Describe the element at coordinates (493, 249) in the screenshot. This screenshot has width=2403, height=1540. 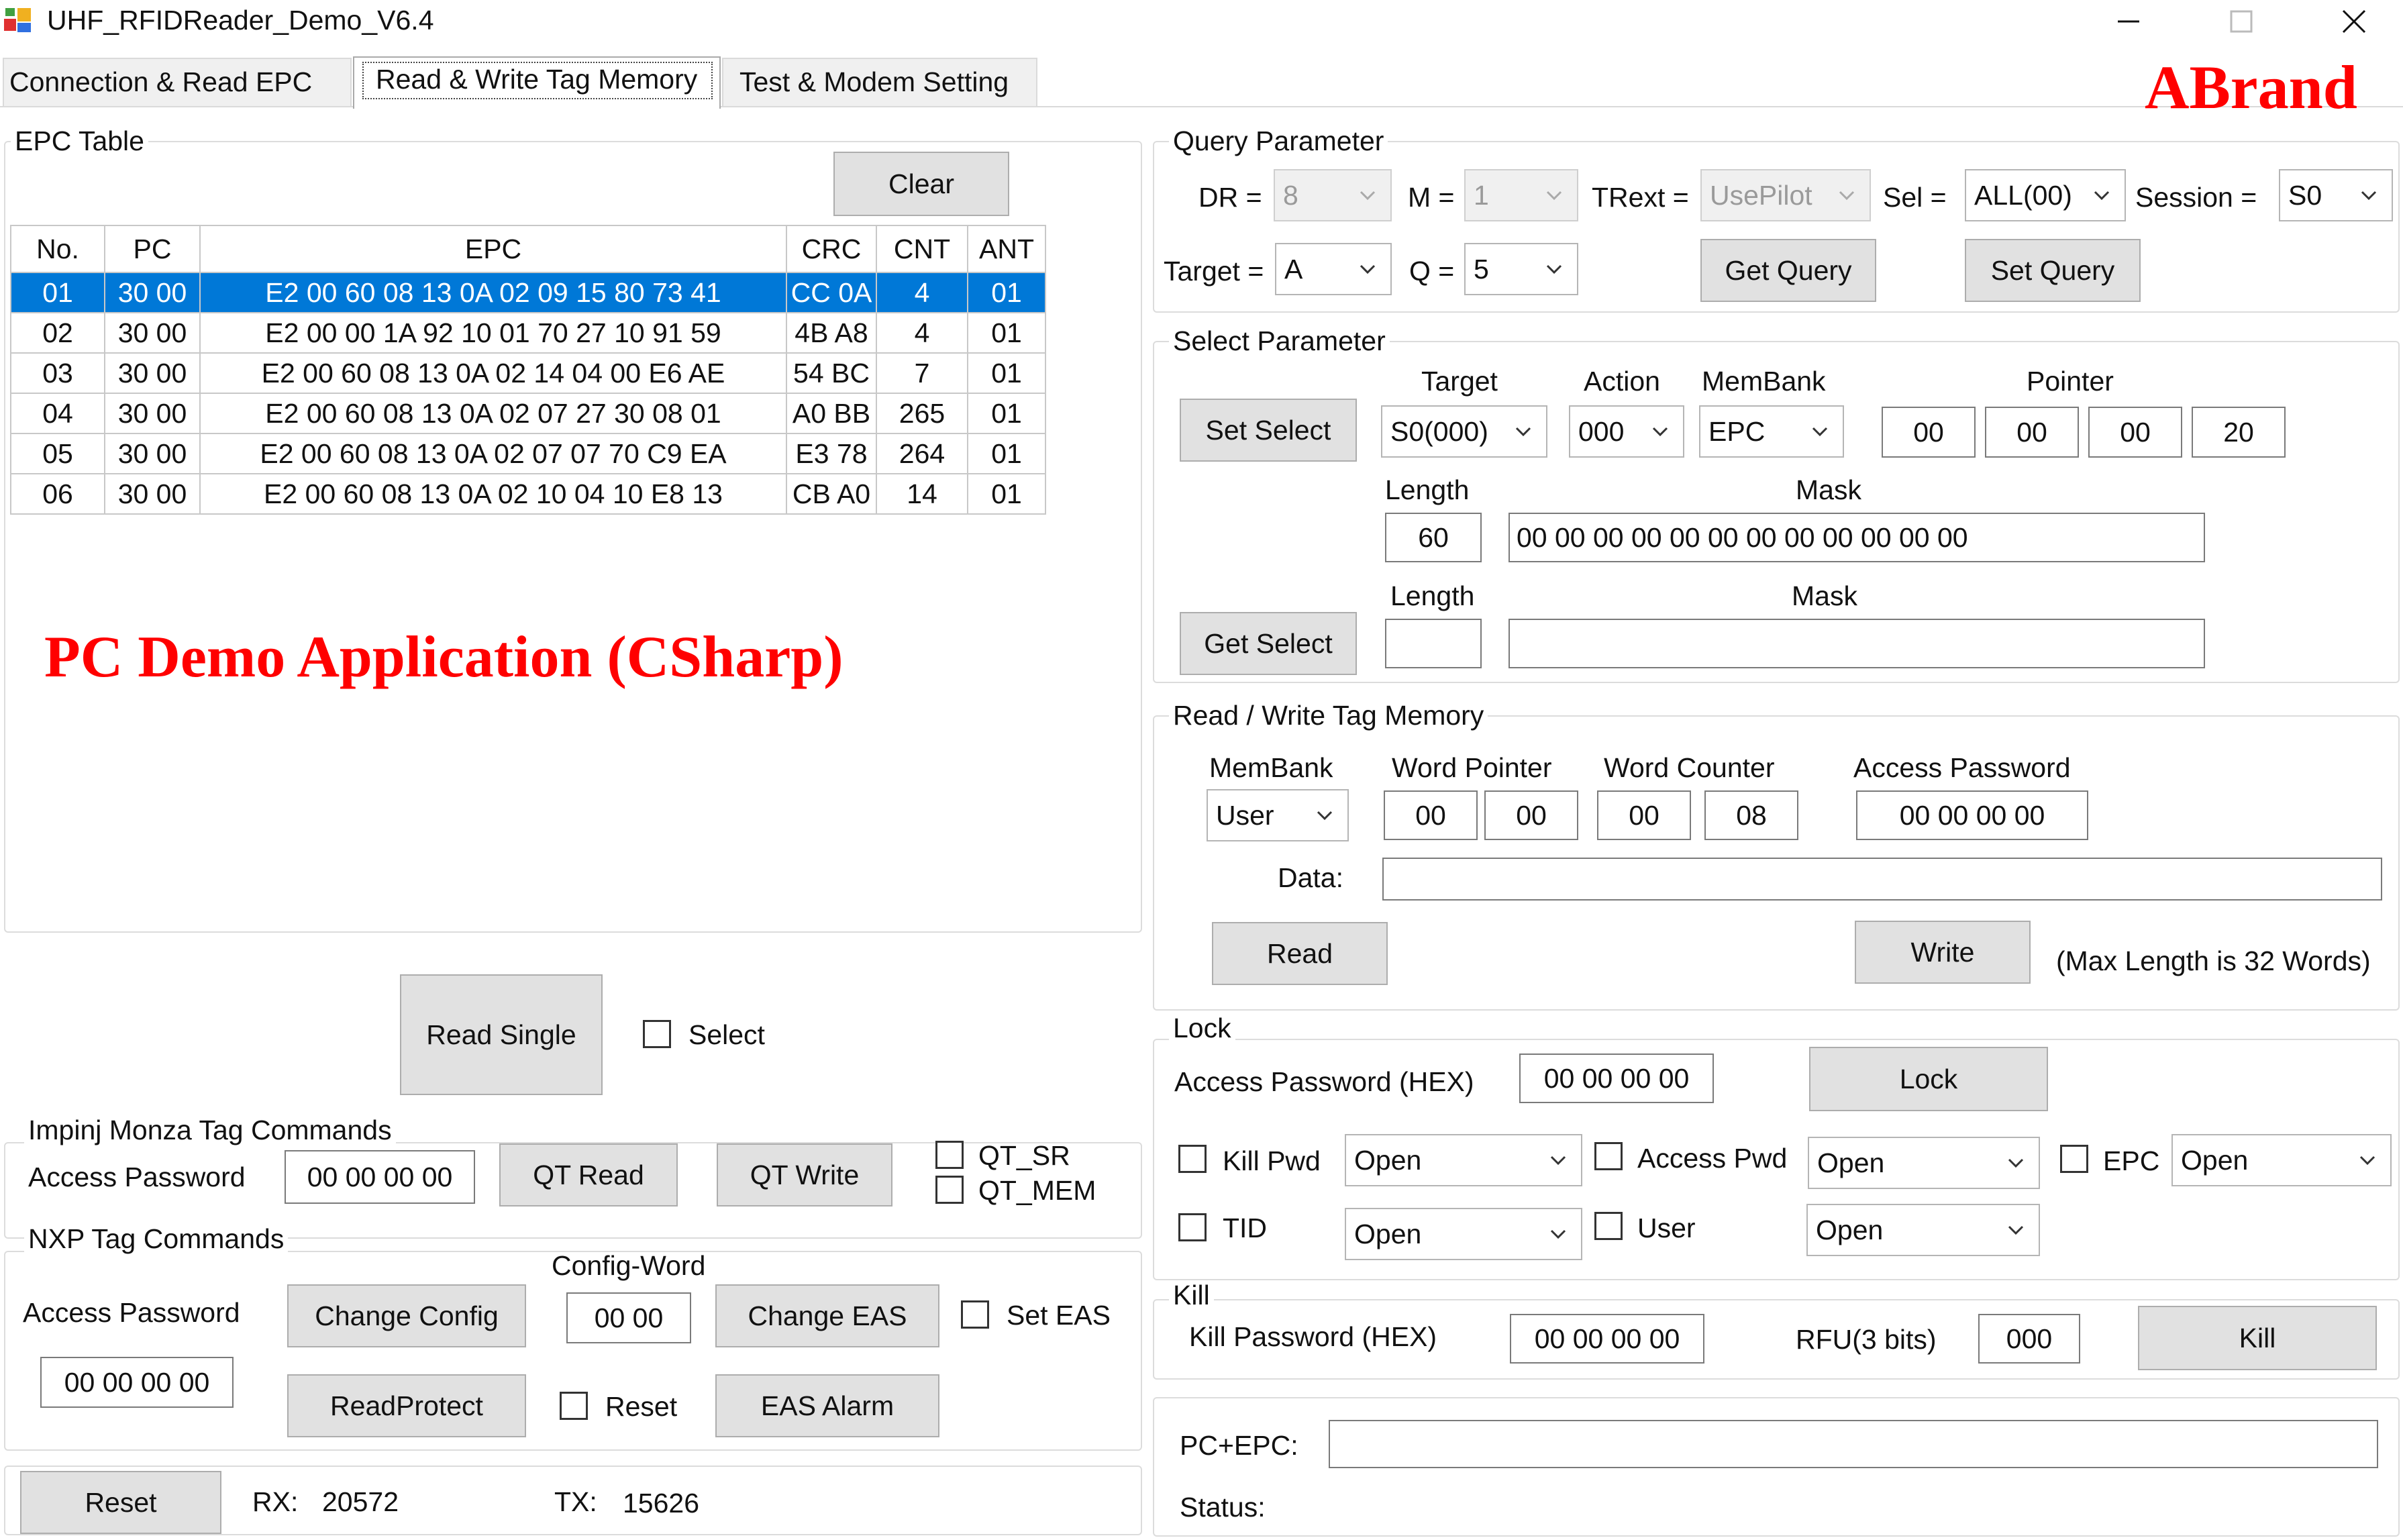
I see `header-epc: EPC` at that location.